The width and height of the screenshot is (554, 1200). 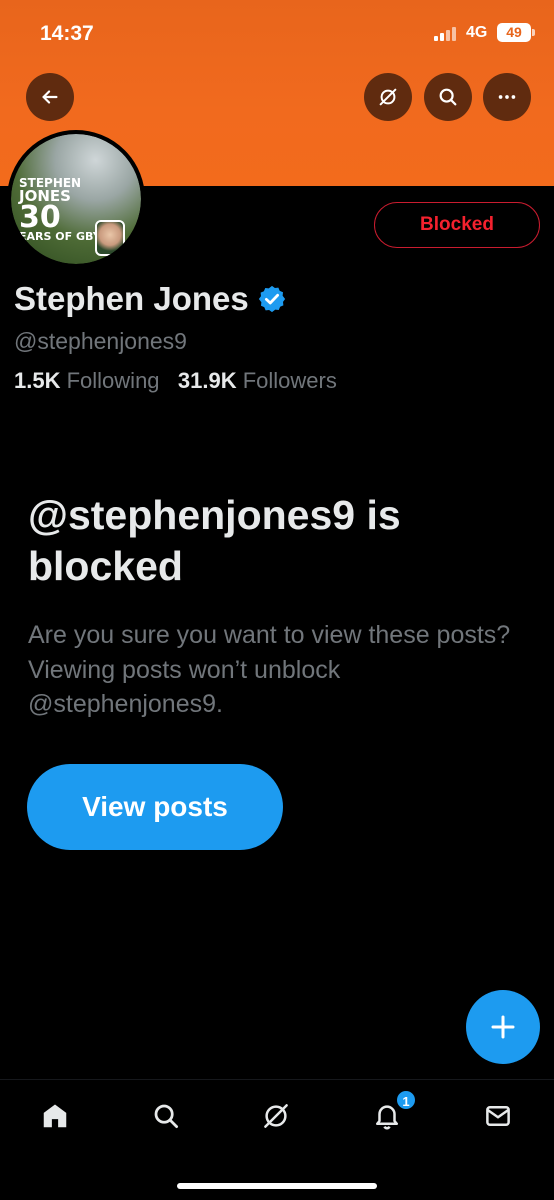 I want to click on profile-avatar: STEPHEN JONES 30 EARS OF GBY, so click(x=76, y=199).